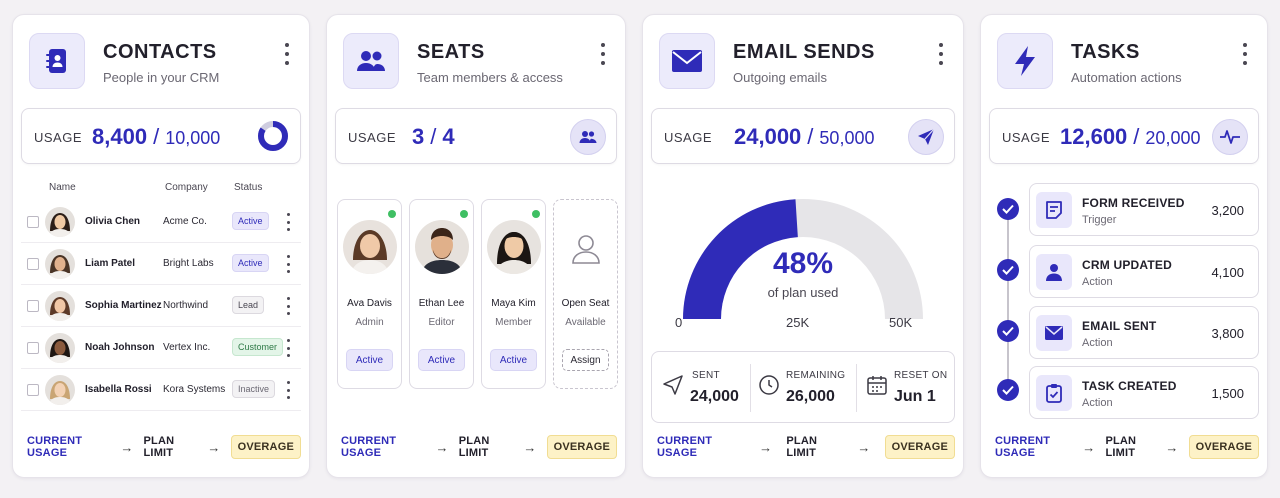  I want to click on gauge-min-label: 0, so click(679, 322).